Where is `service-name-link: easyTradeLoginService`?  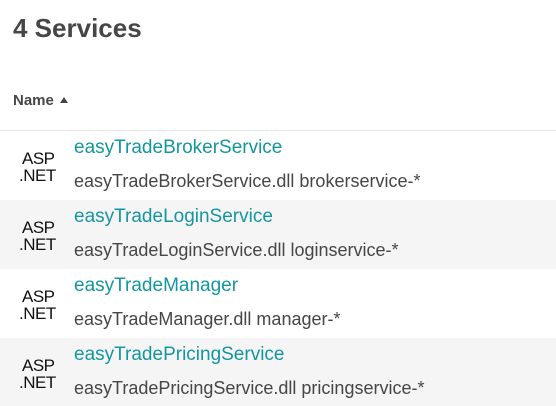 service-name-link: easyTradeLoginService is located at coordinates (173, 217).